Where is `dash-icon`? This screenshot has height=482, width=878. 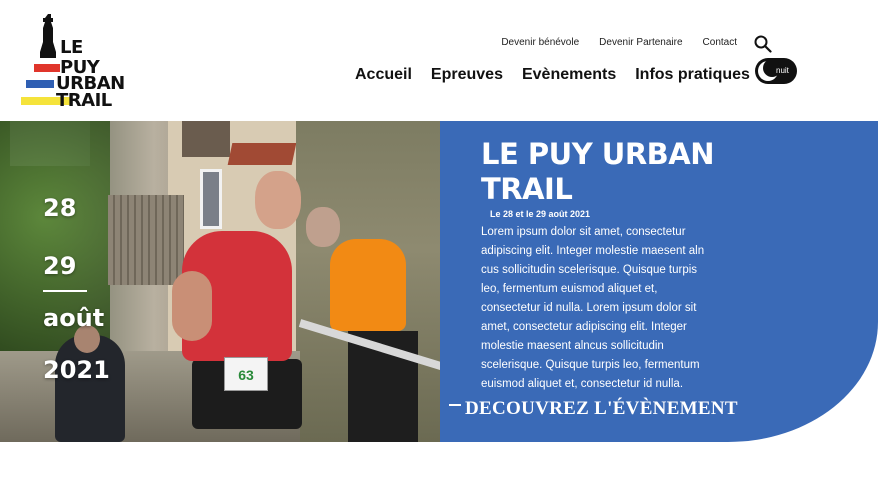 dash-icon is located at coordinates (455, 405).